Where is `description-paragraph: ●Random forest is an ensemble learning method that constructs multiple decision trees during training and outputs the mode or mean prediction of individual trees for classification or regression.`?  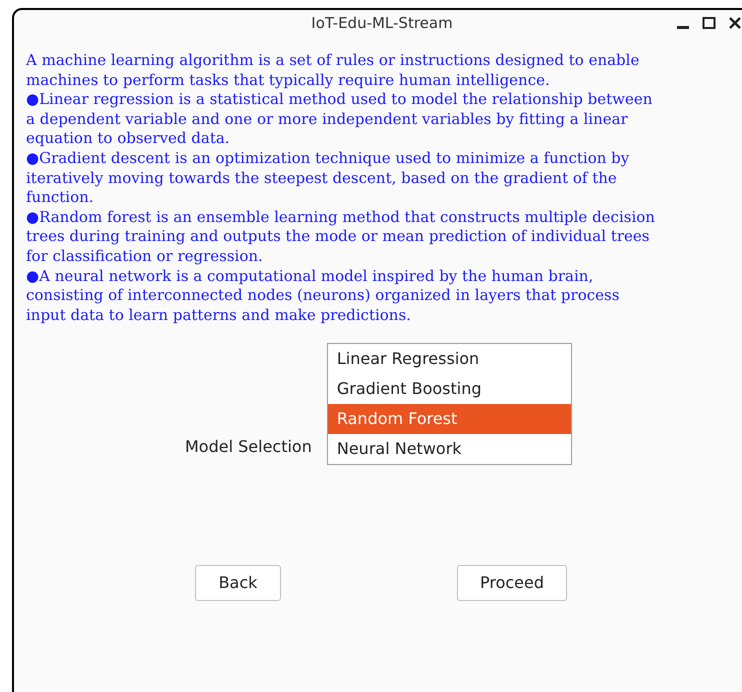 description-paragraph: ●Random forest is an ensemble learning method that constructs multiple decision trees during training and outputs the mode or mean prediction of individual trees for classification or regression. is located at coordinates (340, 237).